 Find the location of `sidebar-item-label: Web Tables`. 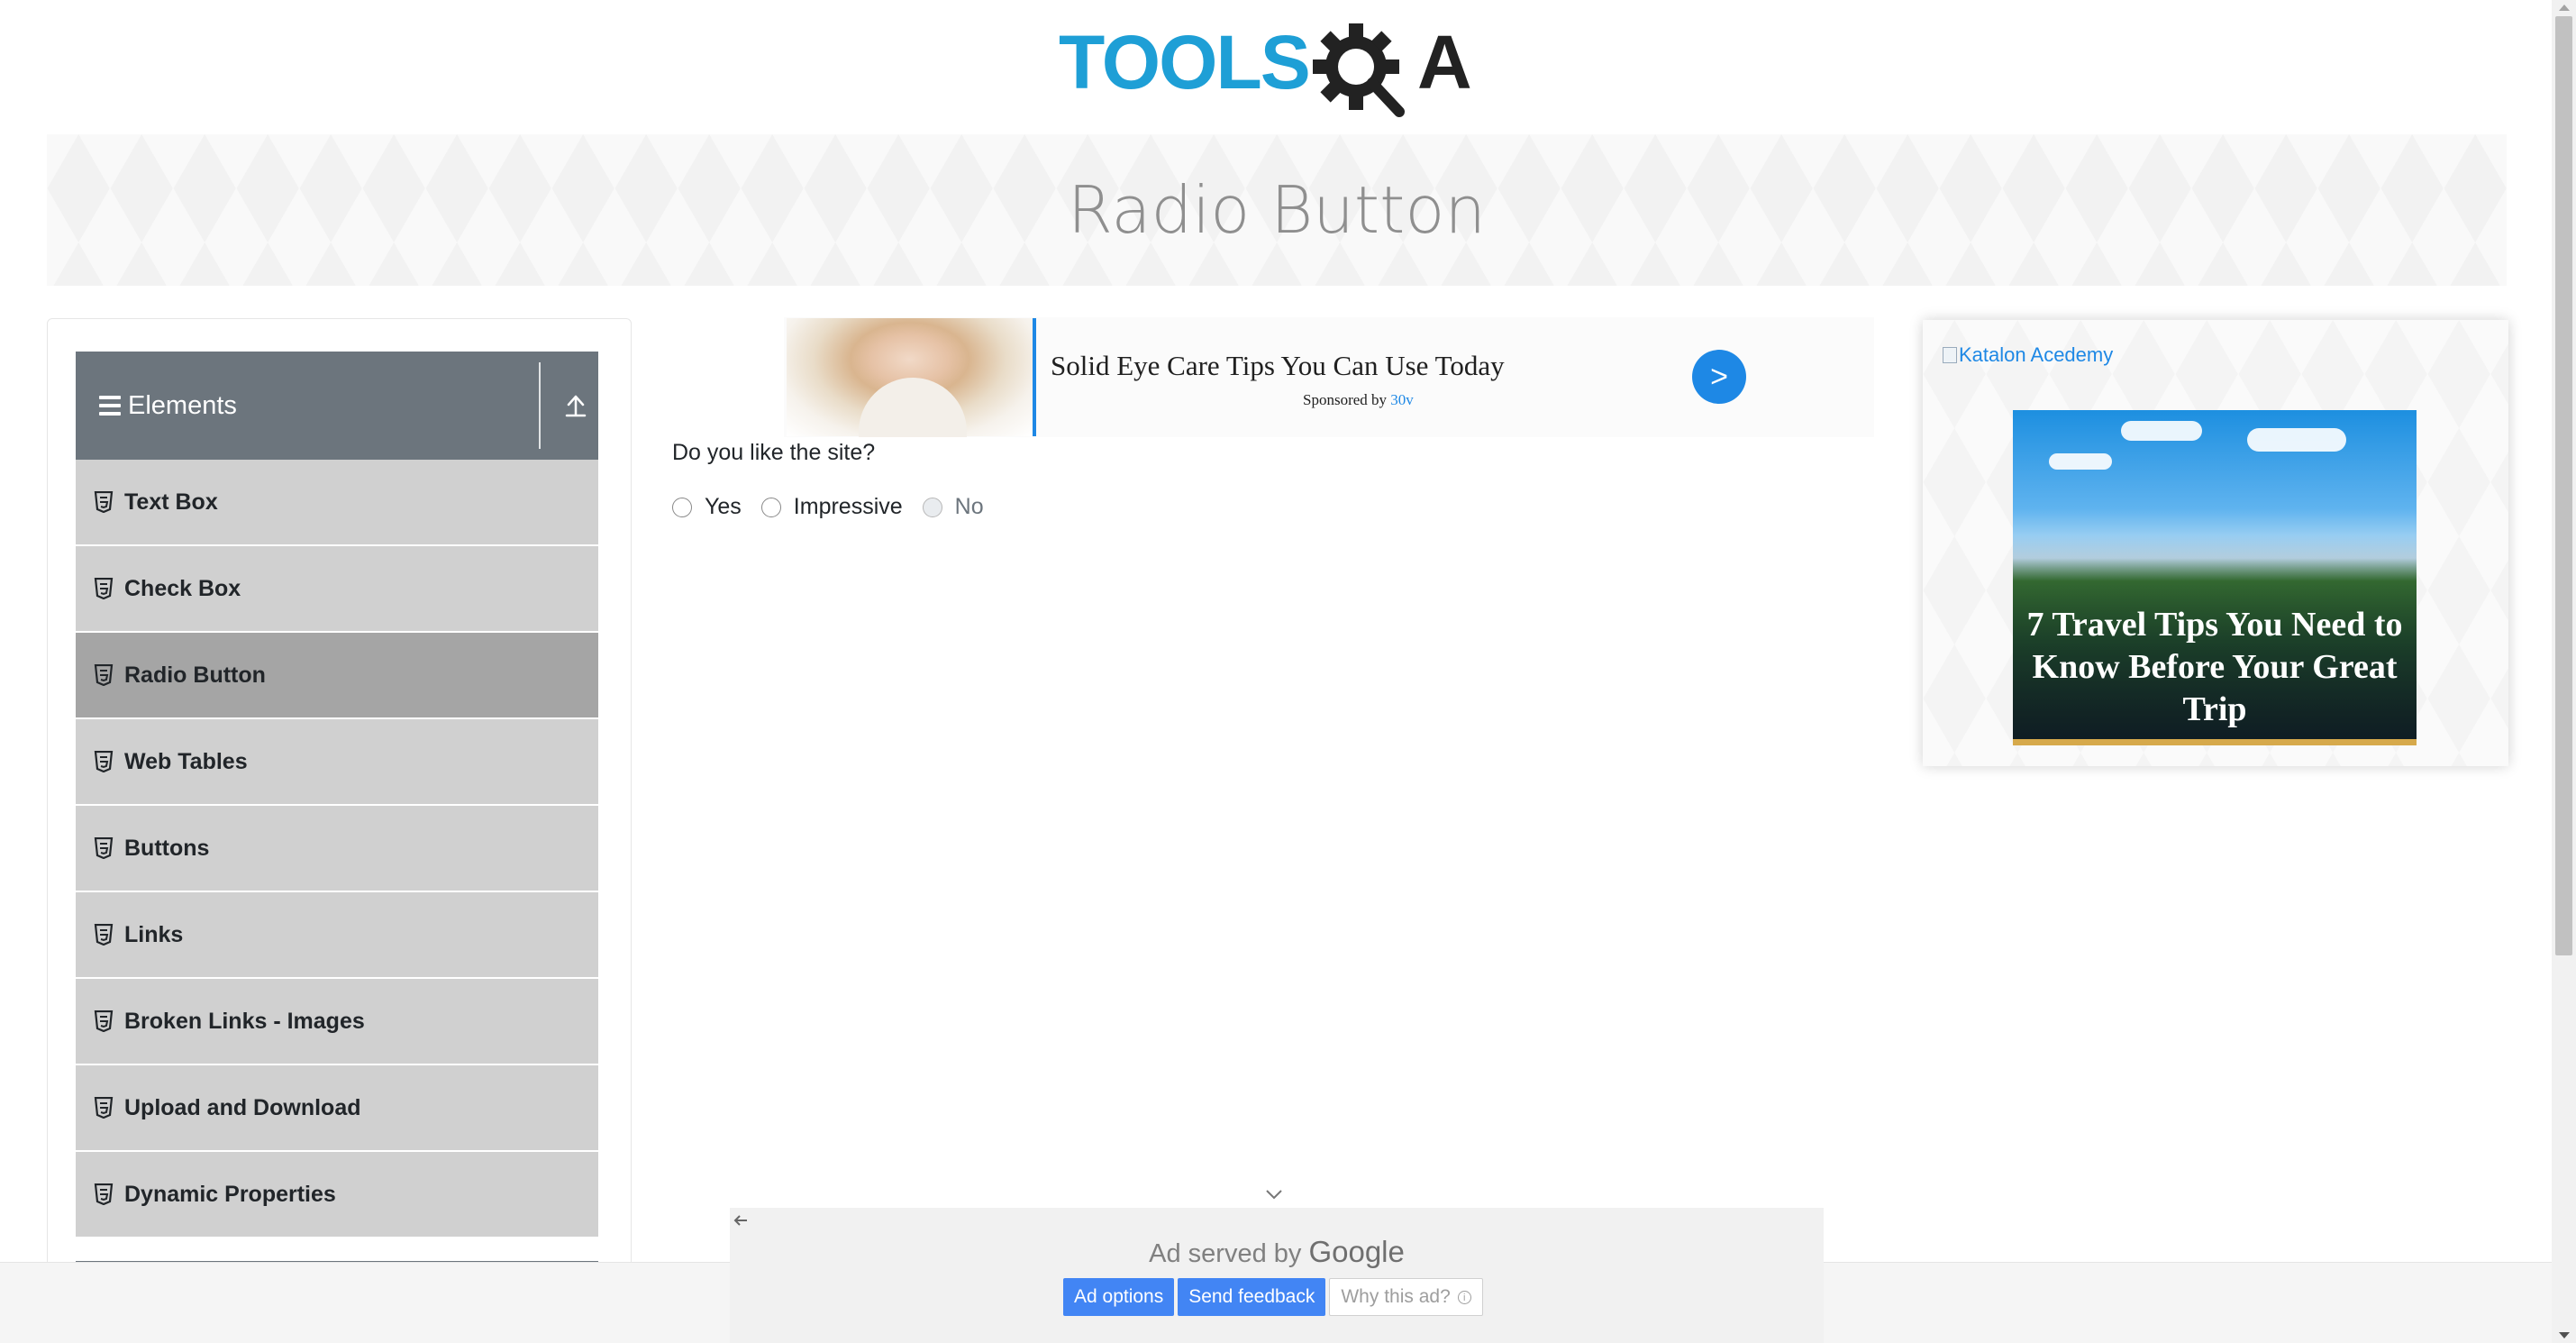

sidebar-item-label: Web Tables is located at coordinates (186, 761).